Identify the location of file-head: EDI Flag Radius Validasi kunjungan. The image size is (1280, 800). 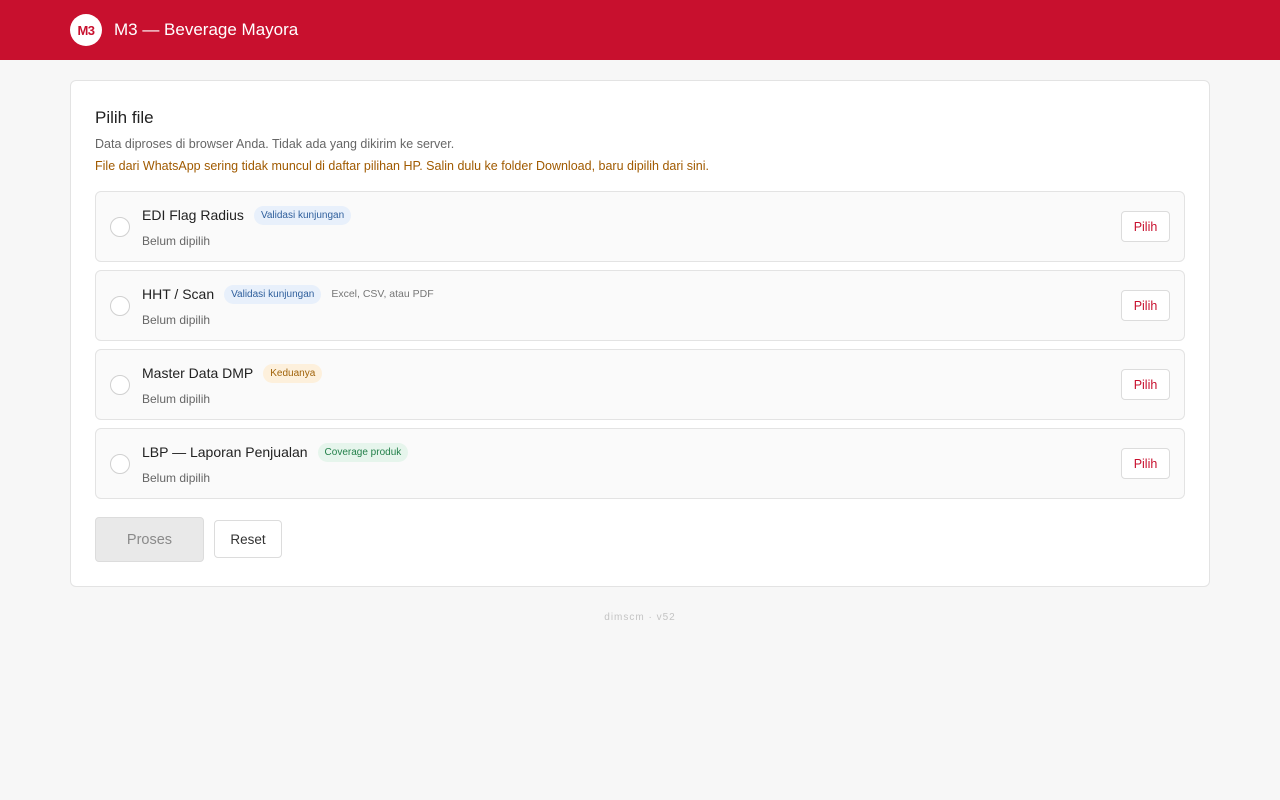
(247, 215).